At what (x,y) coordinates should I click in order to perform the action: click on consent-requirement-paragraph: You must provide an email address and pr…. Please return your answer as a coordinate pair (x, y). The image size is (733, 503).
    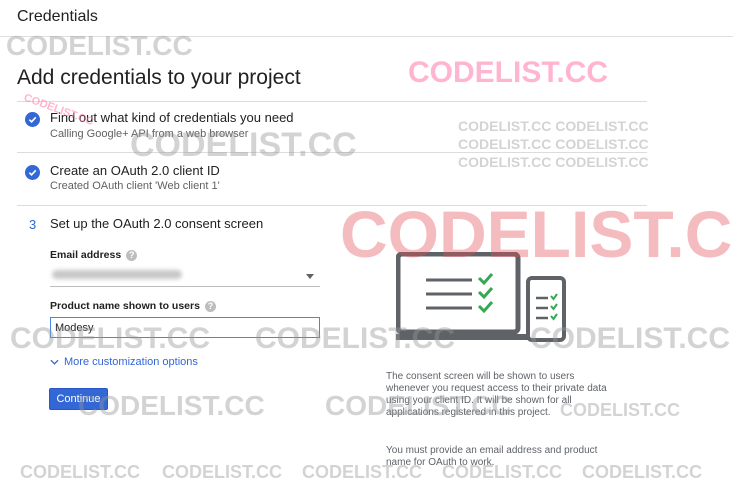
    Looking at the image, I should click on (492, 456).